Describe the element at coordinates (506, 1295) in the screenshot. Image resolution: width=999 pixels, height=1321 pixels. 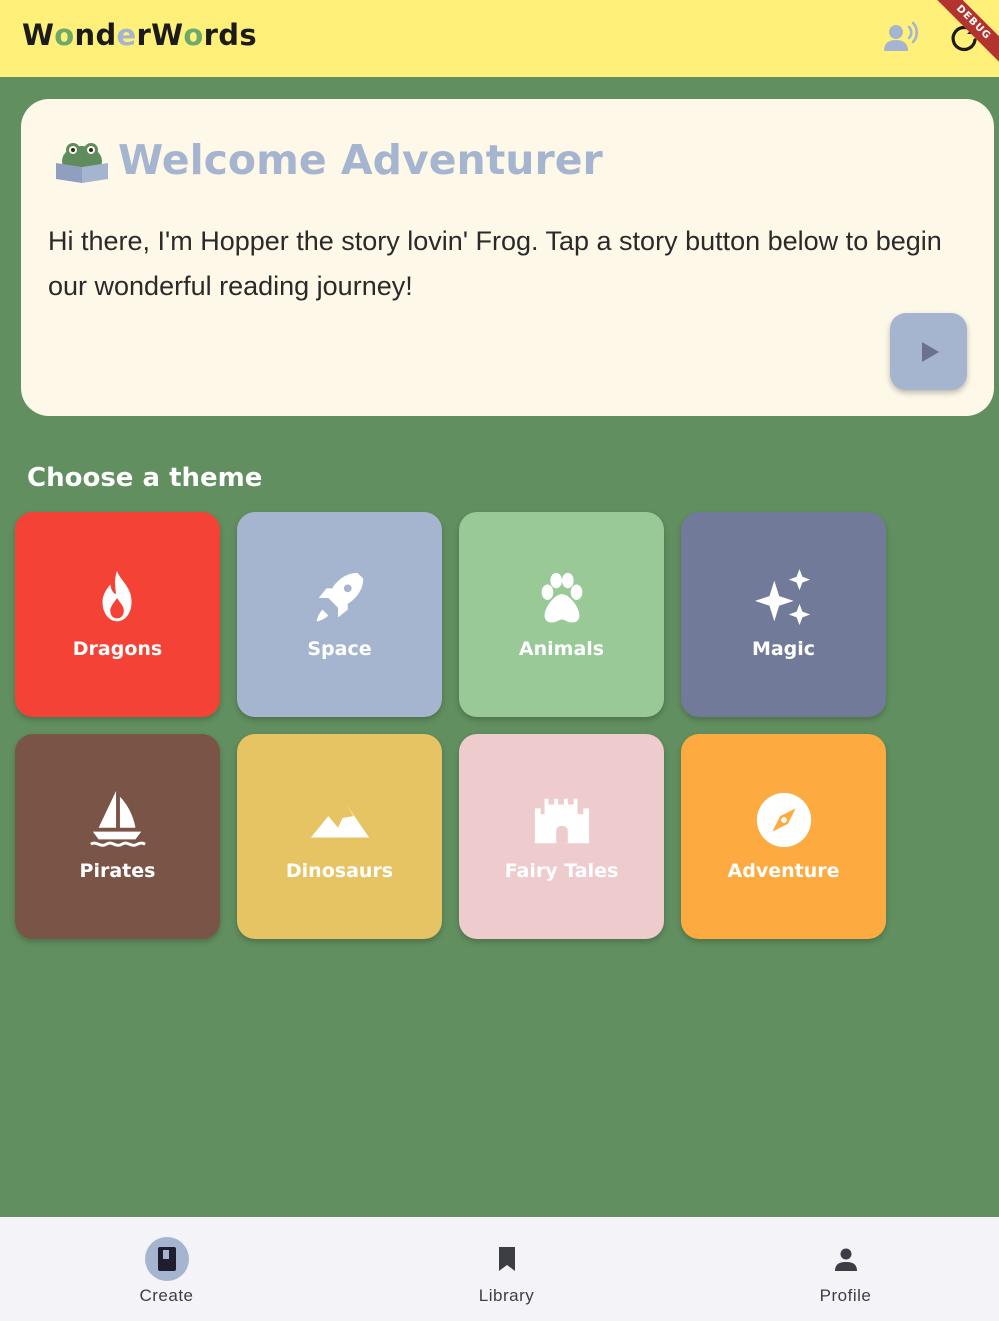
I see `nav-label: Library` at that location.